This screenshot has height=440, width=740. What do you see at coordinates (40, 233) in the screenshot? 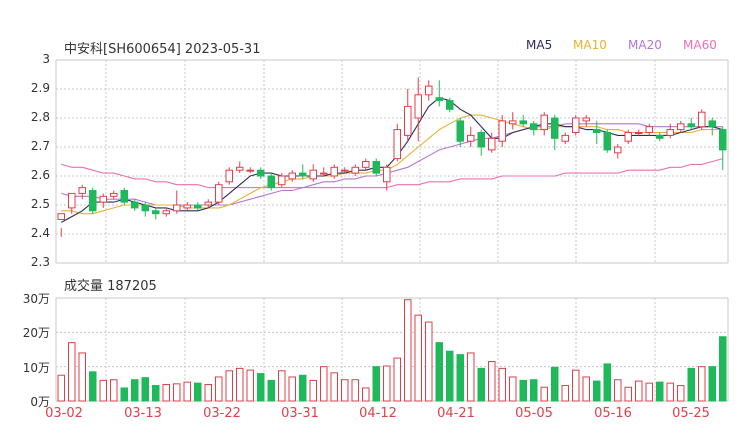
I see `price-tick-label: 2.4` at bounding box center [40, 233].